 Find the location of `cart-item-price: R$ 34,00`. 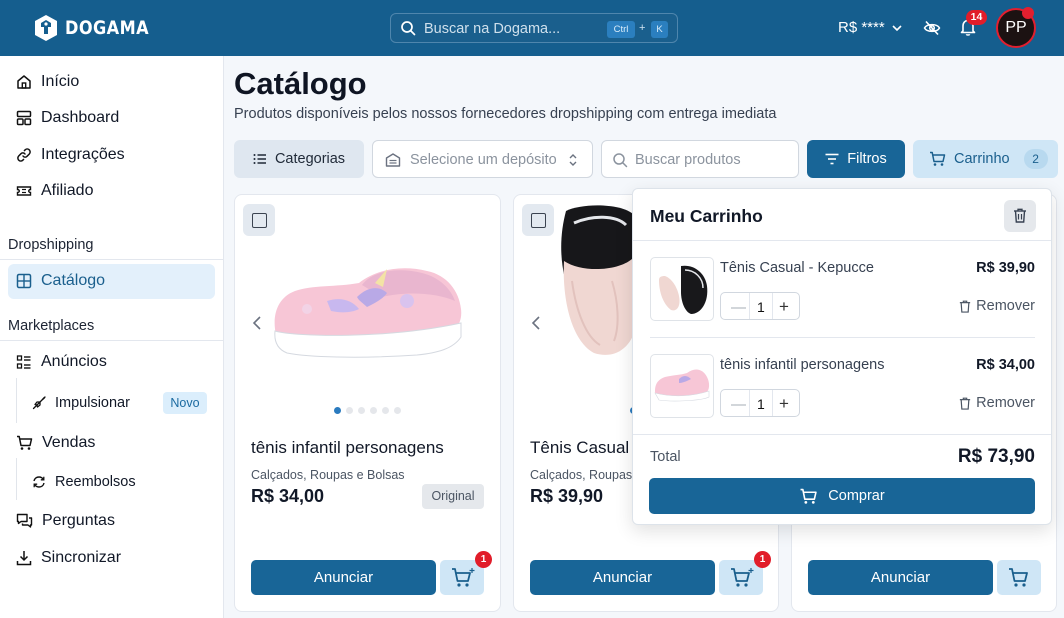

cart-item-price: R$ 34,00 is located at coordinates (1005, 365).